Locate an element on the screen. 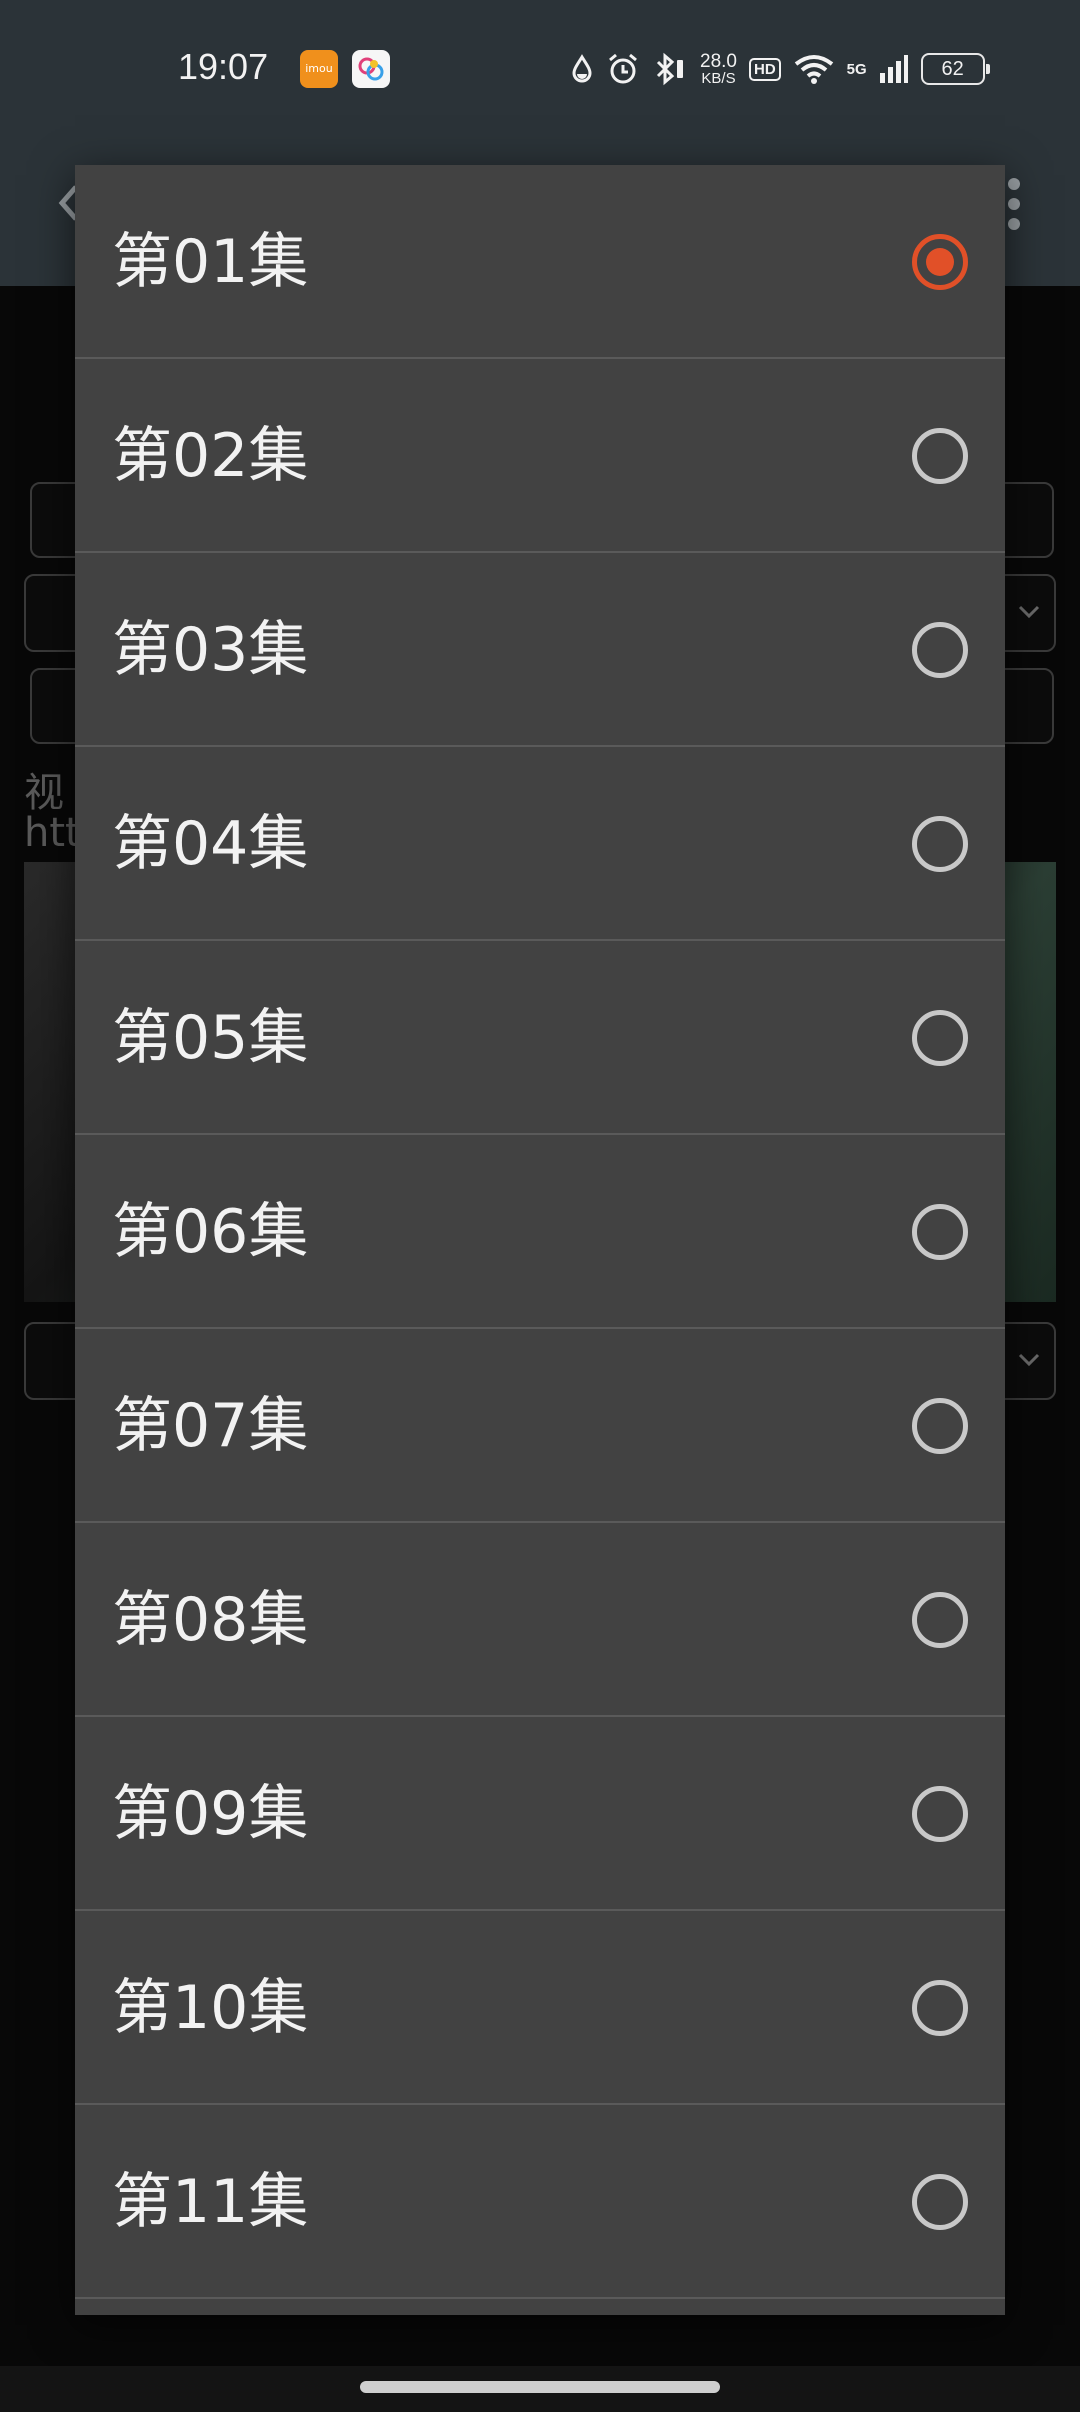 This screenshot has height=2412, width=1080. water-drop-icon is located at coordinates (582, 68).